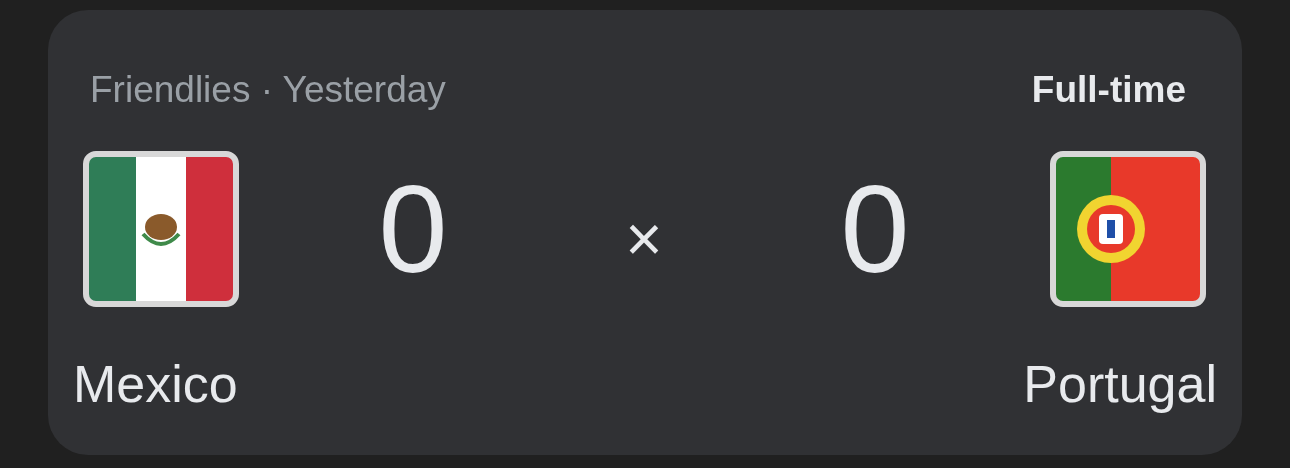 The image size is (1290, 468). Describe the element at coordinates (1108, 89) in the screenshot. I see `match-status: Full-time` at that location.